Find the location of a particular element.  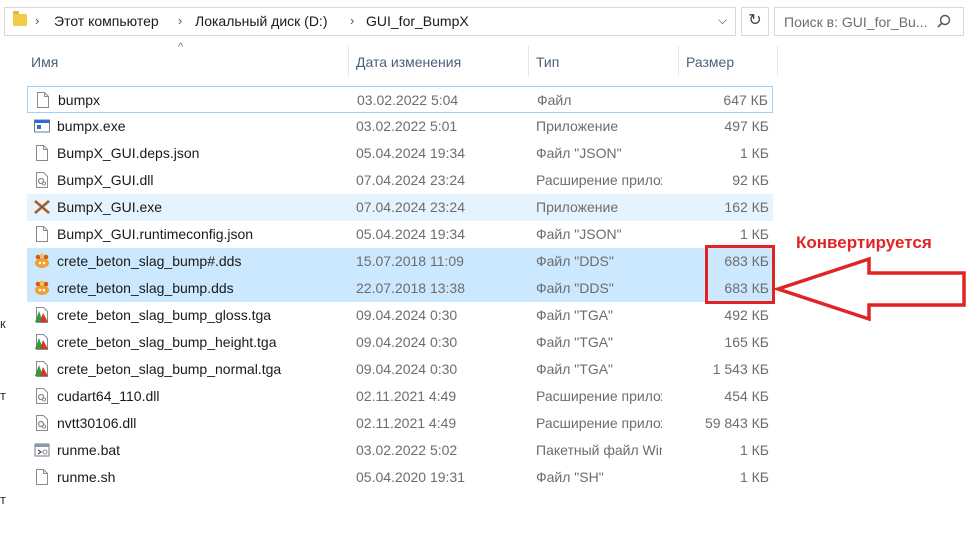

file-type: Файл "JSON" is located at coordinates (579, 153).